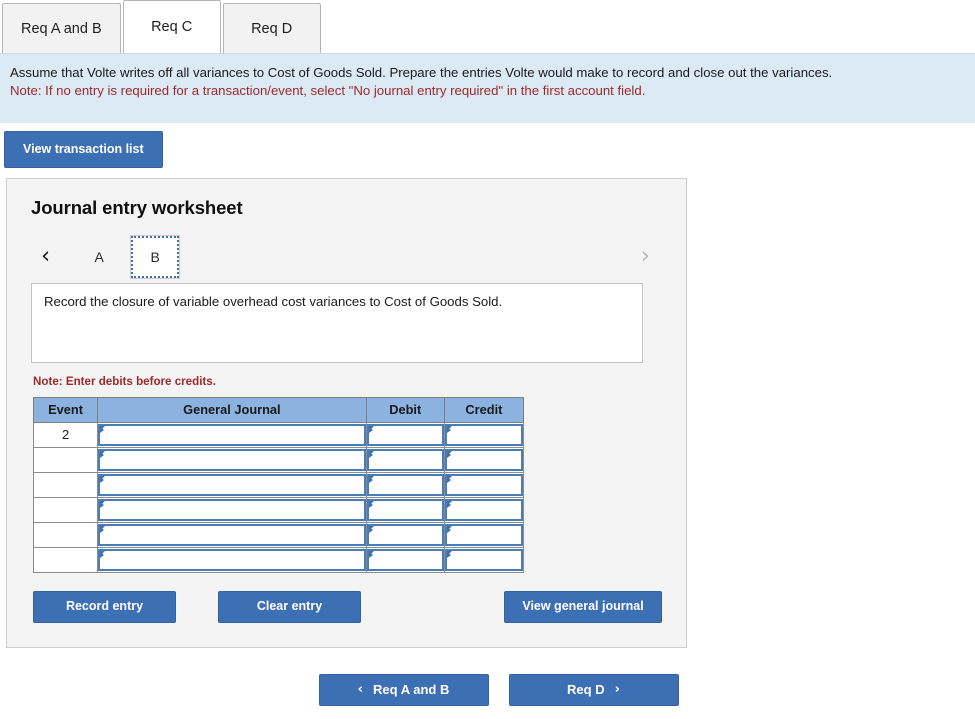  What do you see at coordinates (65, 434) in the screenshot?
I see `event-cell: 2` at bounding box center [65, 434].